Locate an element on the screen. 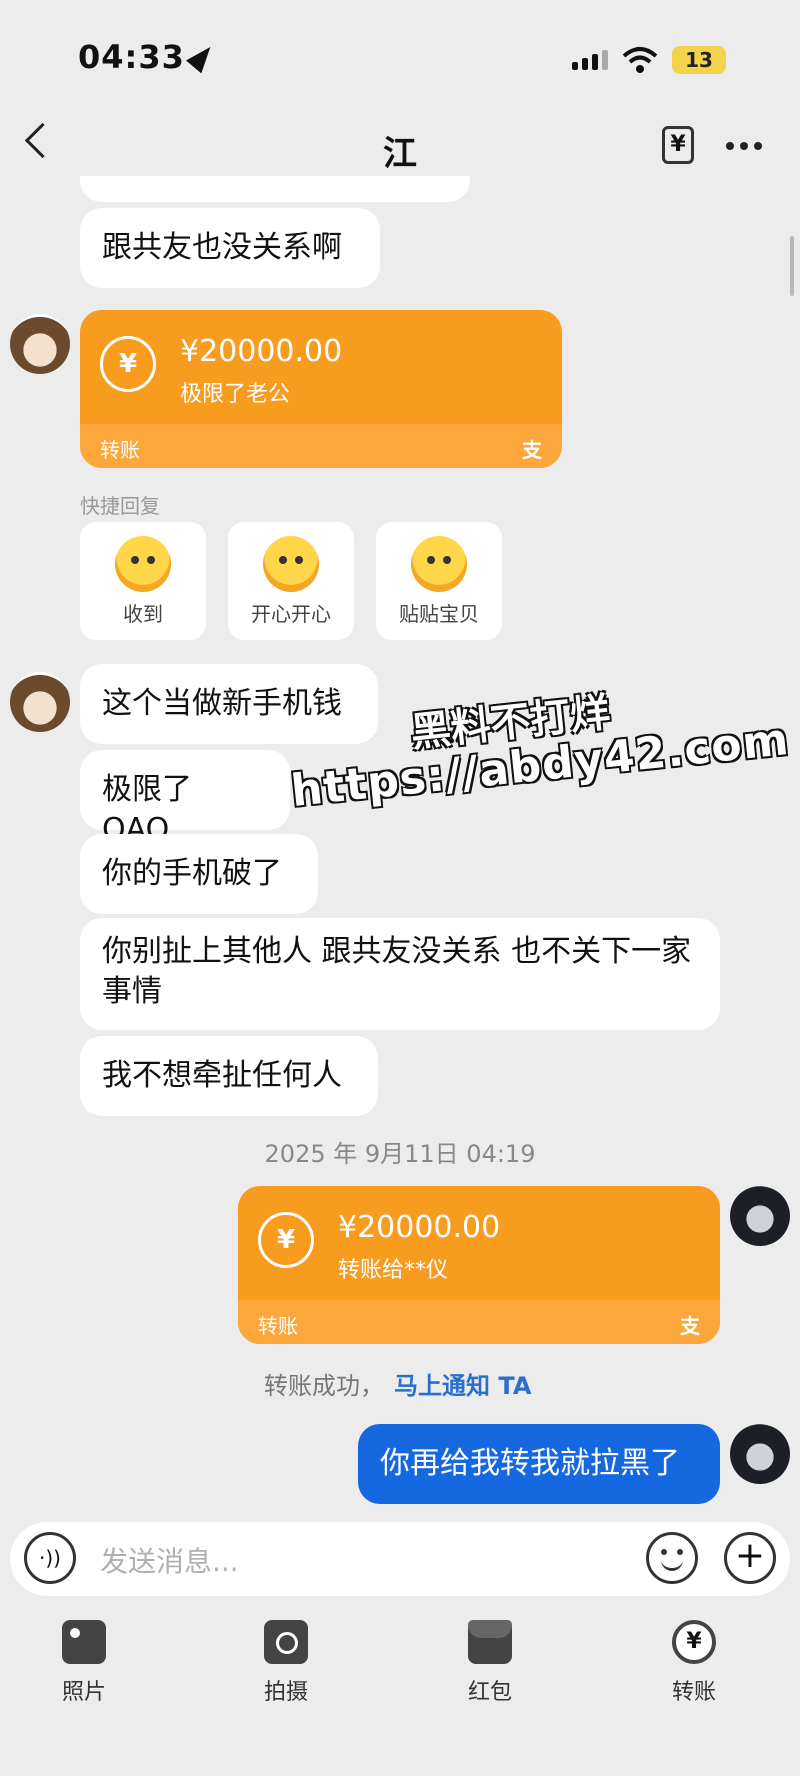 This screenshot has height=1776, width=800. transfer-note: 转账给**仪 is located at coordinates (393, 1270).